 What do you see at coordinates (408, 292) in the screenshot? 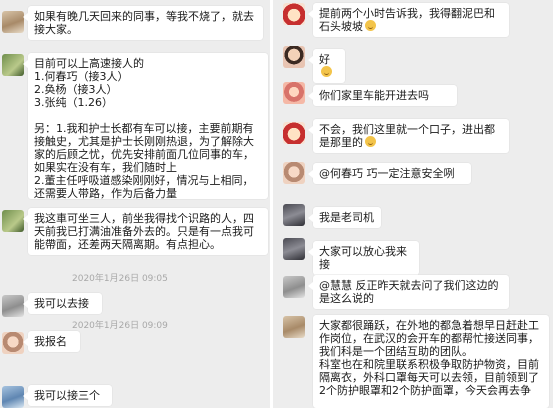
I see `message-bubble: @慧慧 反正昨天就去问了我们这边的是这么说的` at bounding box center [408, 292].